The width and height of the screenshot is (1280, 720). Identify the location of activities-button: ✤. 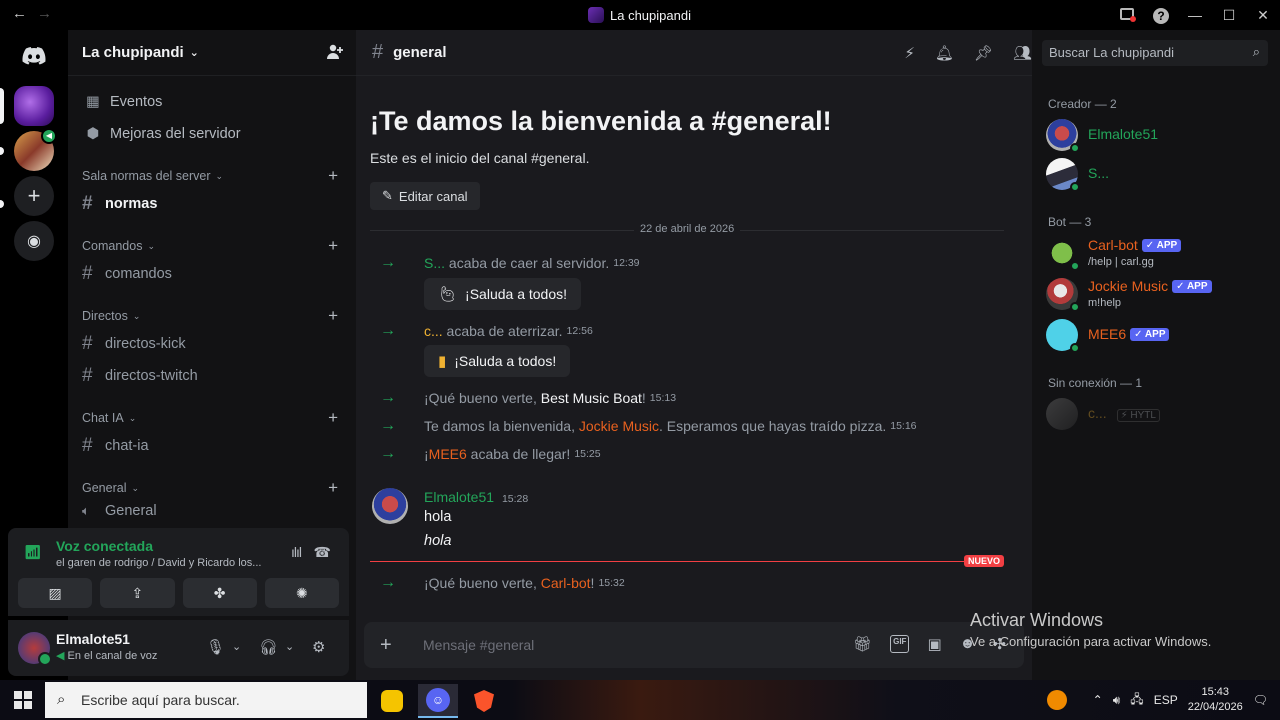
(219, 593).